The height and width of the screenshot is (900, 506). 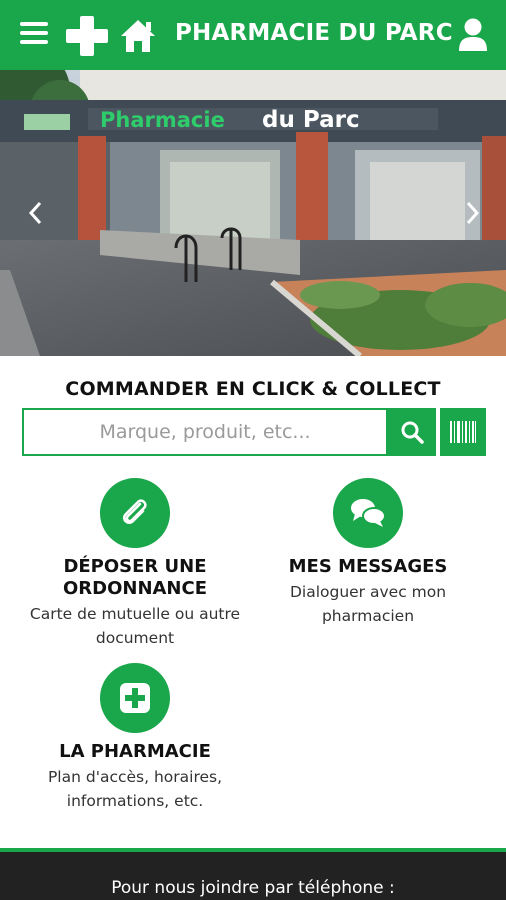 I want to click on home-icon, so click(x=138, y=36).